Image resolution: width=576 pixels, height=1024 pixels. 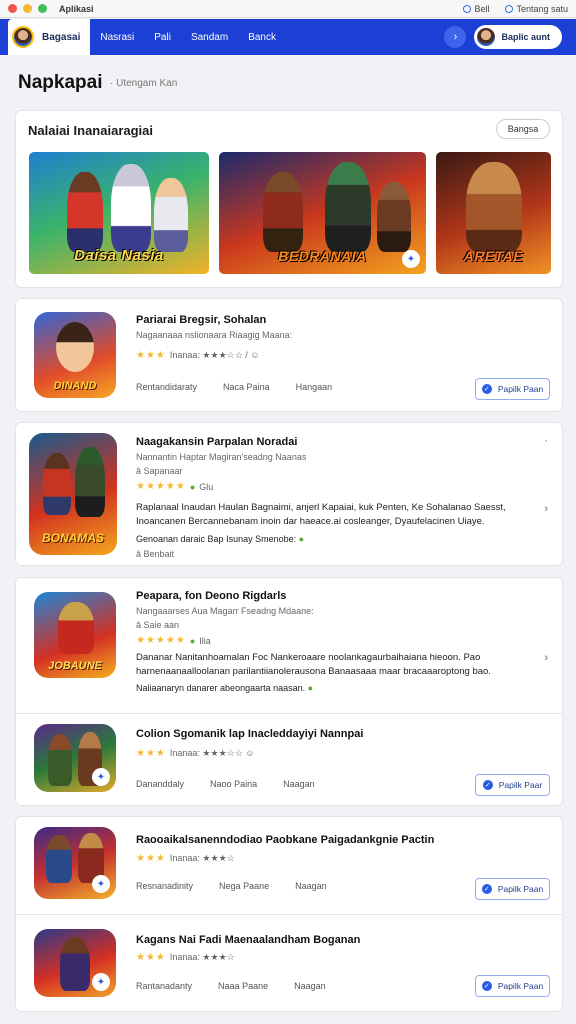 I want to click on featured-more-button: Bangsa, so click(x=523, y=129).